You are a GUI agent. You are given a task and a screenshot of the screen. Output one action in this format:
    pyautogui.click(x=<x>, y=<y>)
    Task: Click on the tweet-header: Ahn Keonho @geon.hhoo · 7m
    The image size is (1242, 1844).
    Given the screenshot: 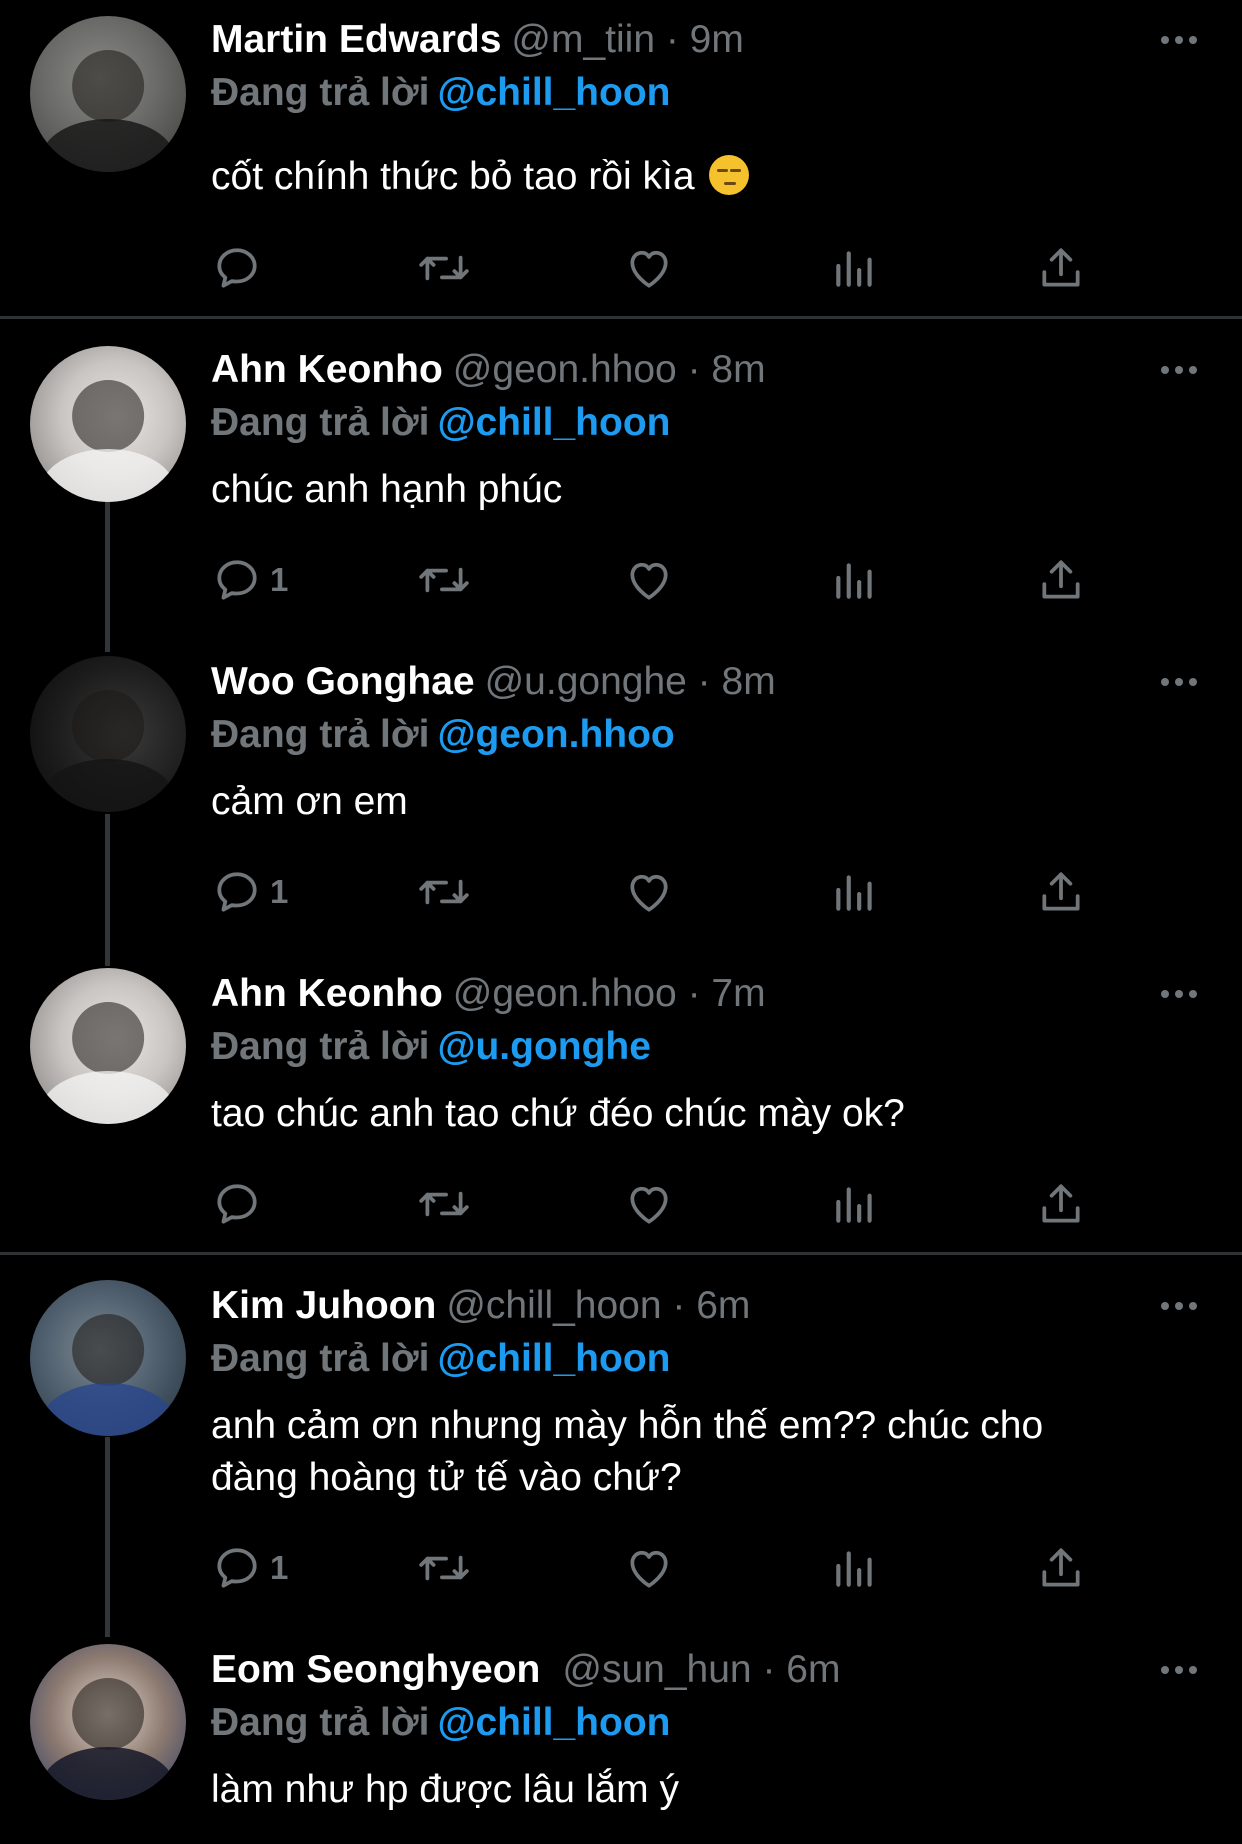 What is the action you would take?
    pyautogui.click(x=681, y=994)
    